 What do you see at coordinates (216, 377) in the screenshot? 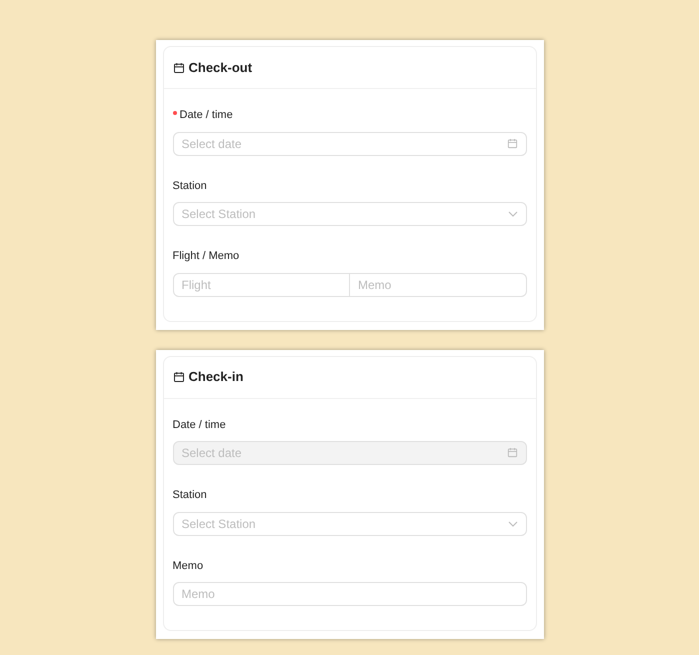
I see `card-title: Check-in` at bounding box center [216, 377].